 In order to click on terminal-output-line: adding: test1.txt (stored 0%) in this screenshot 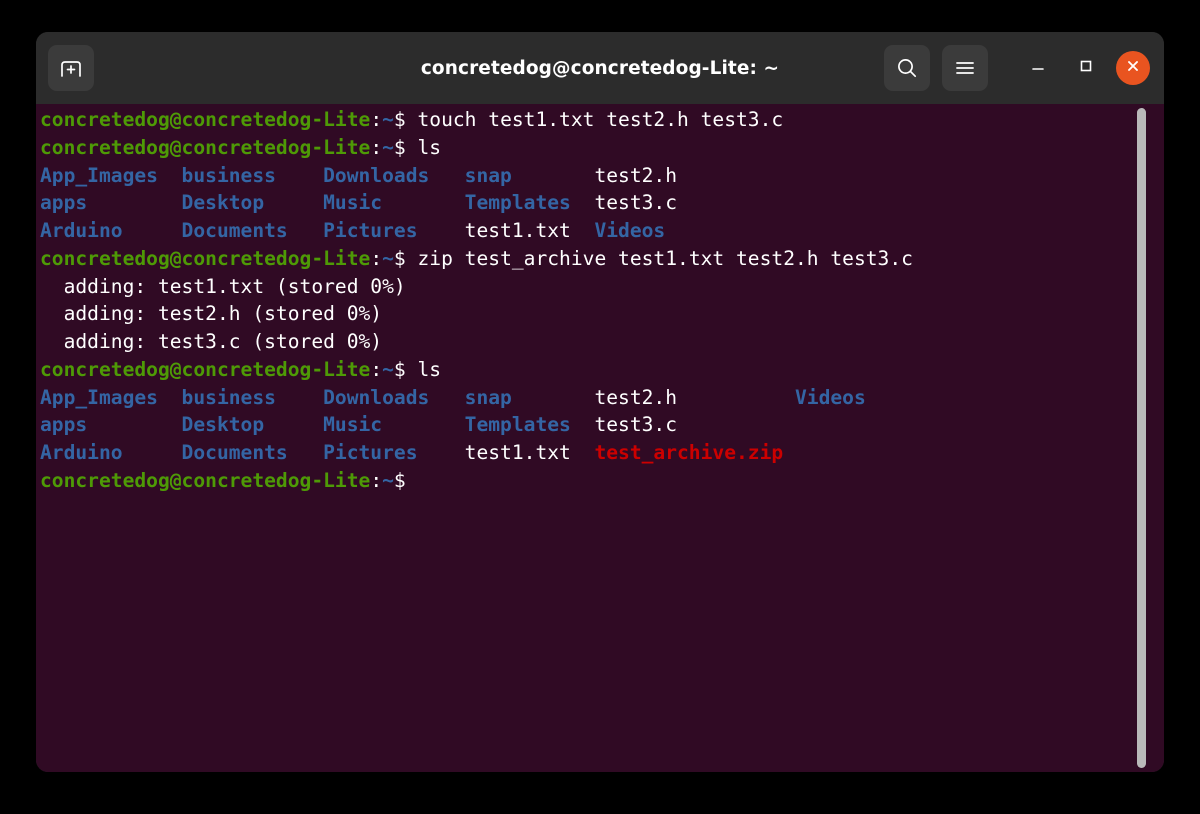, I will do `click(602, 287)`.